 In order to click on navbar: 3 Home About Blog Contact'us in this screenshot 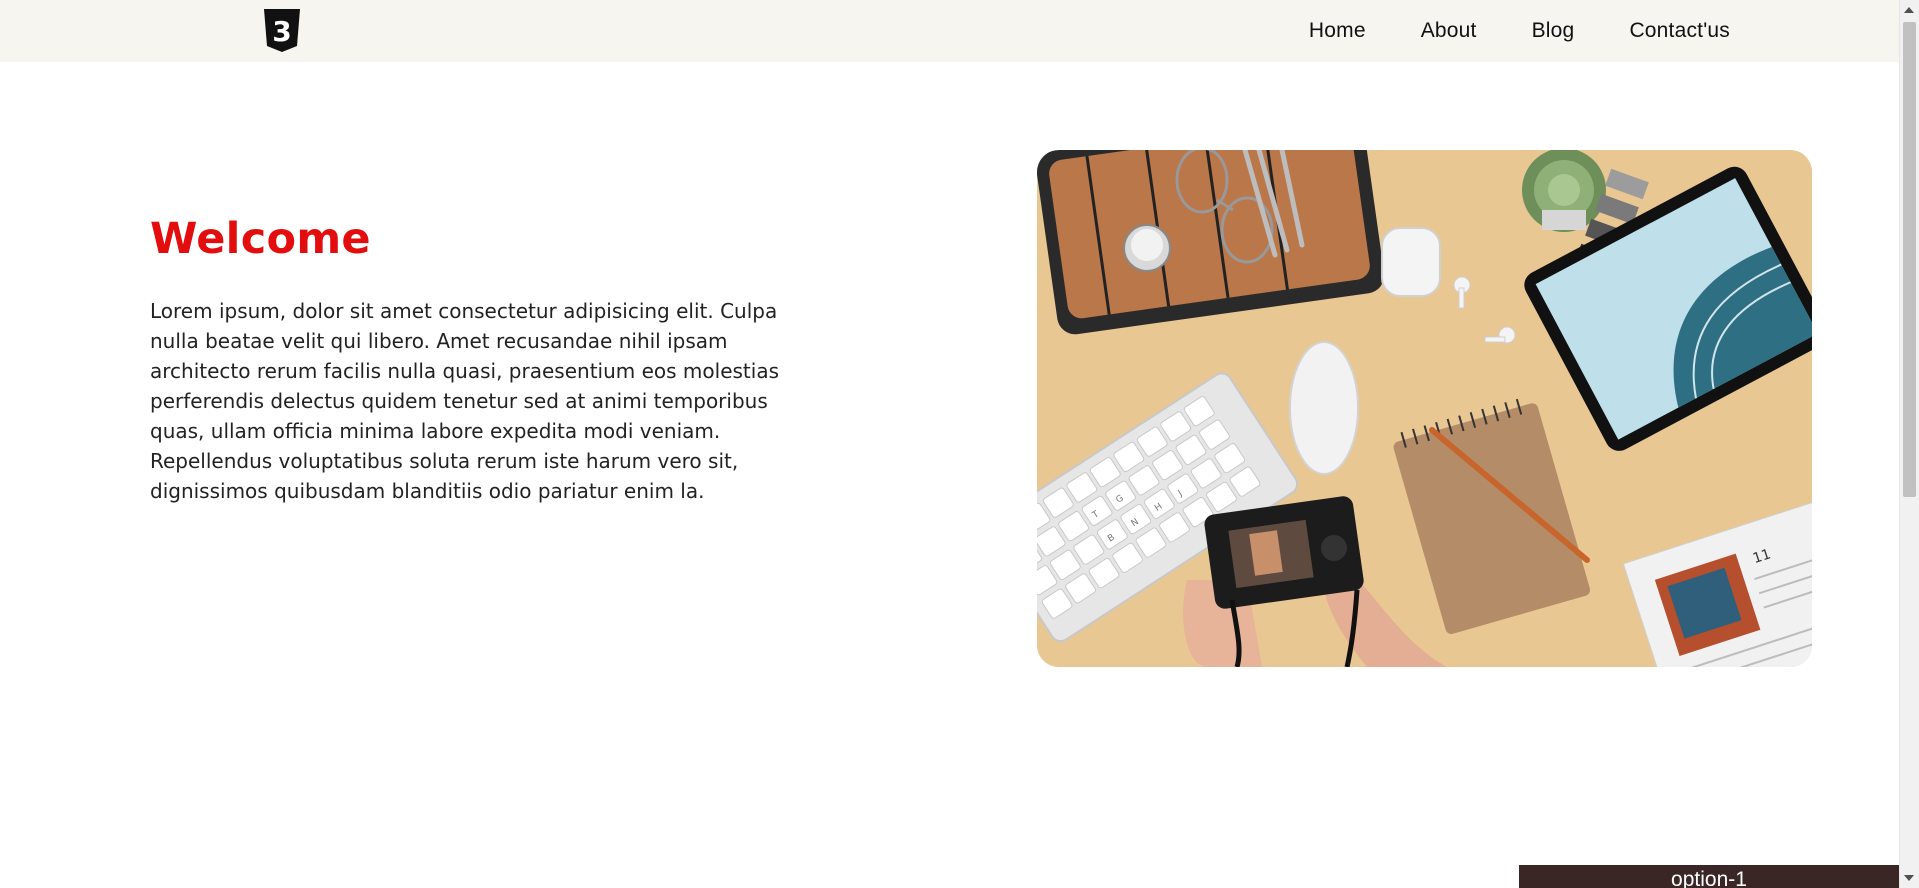, I will do `click(950, 31)`.